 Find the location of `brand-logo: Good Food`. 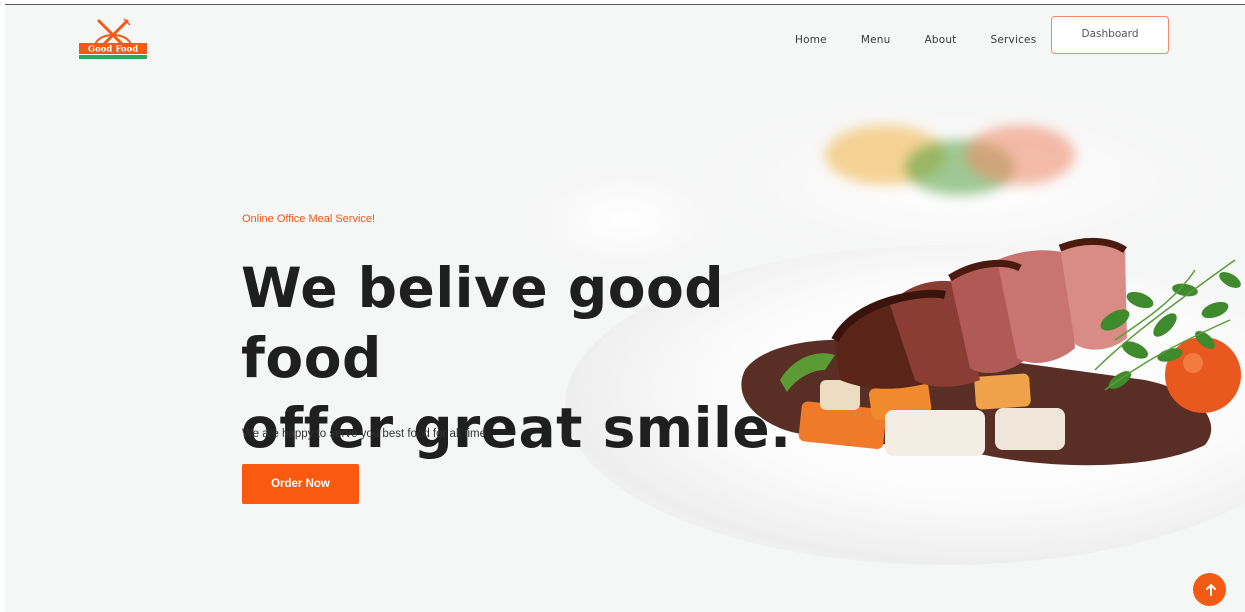

brand-logo: Good Food is located at coordinates (113, 40).